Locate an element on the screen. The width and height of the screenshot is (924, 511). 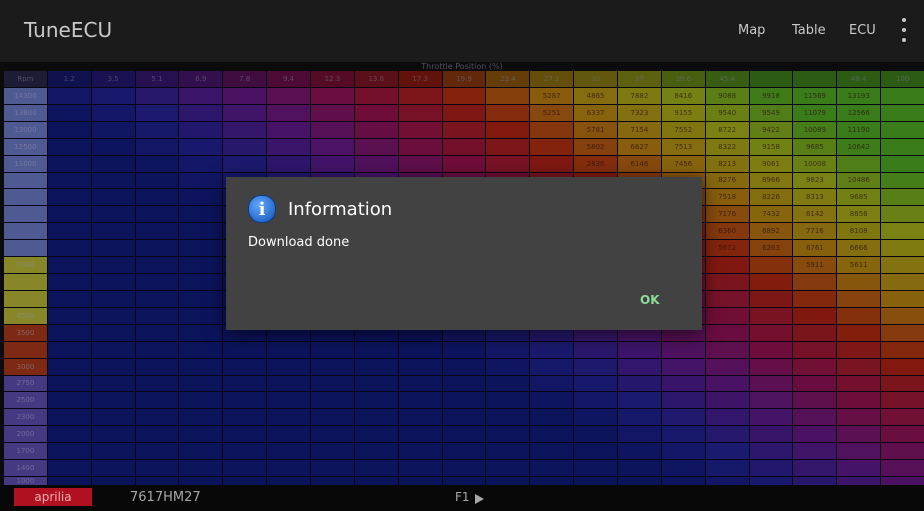
app-title: TuneECU is located at coordinates (68, 30).